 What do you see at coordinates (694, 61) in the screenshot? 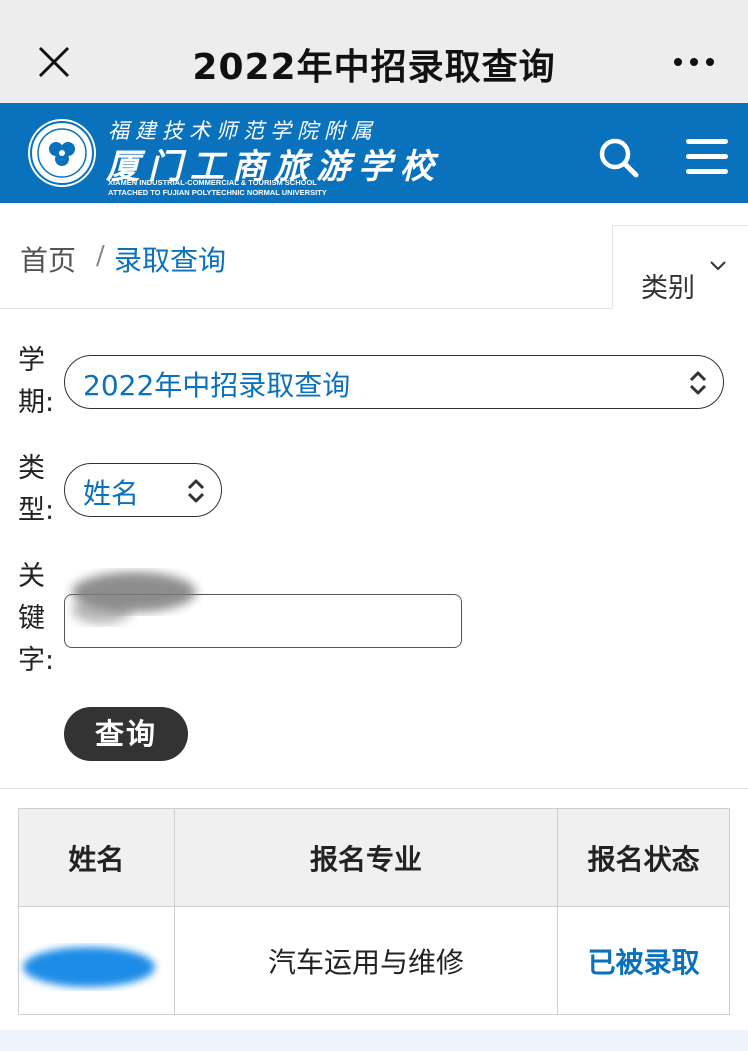
I see `more-icon` at bounding box center [694, 61].